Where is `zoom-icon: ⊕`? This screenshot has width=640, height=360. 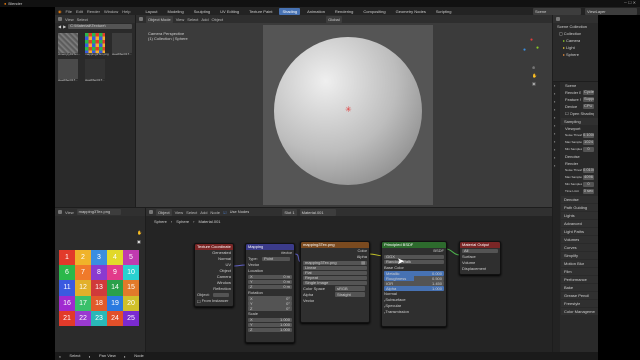
zoom-icon: ⊕ is located at coordinates (533, 67).